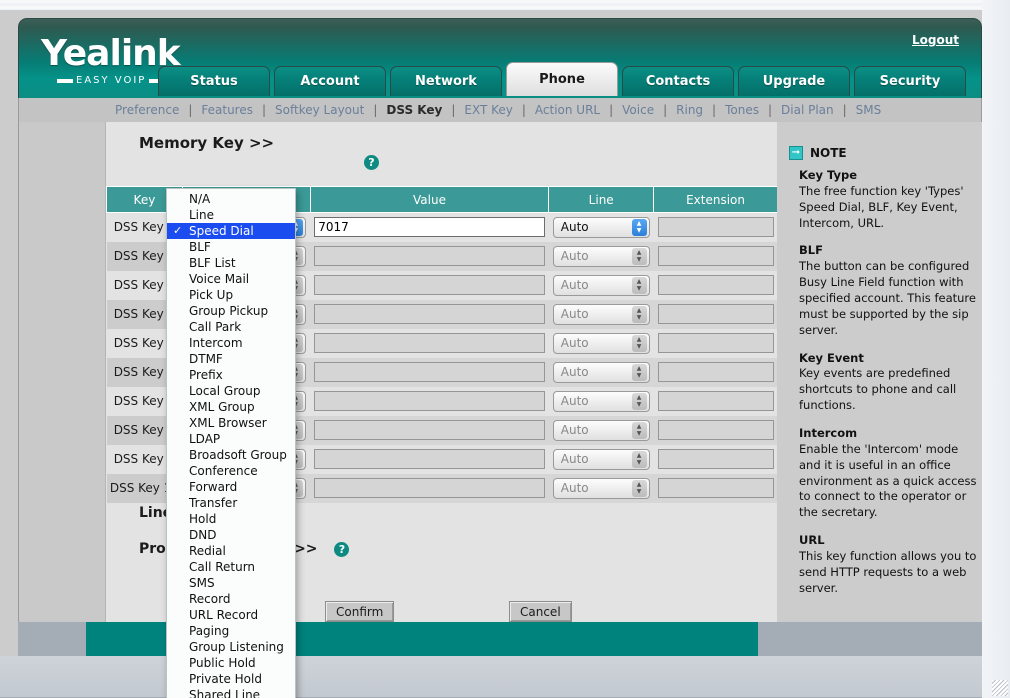 The width and height of the screenshot is (1010, 698). What do you see at coordinates (231, 599) in the screenshot?
I see `dropdown-option-record: Record` at bounding box center [231, 599].